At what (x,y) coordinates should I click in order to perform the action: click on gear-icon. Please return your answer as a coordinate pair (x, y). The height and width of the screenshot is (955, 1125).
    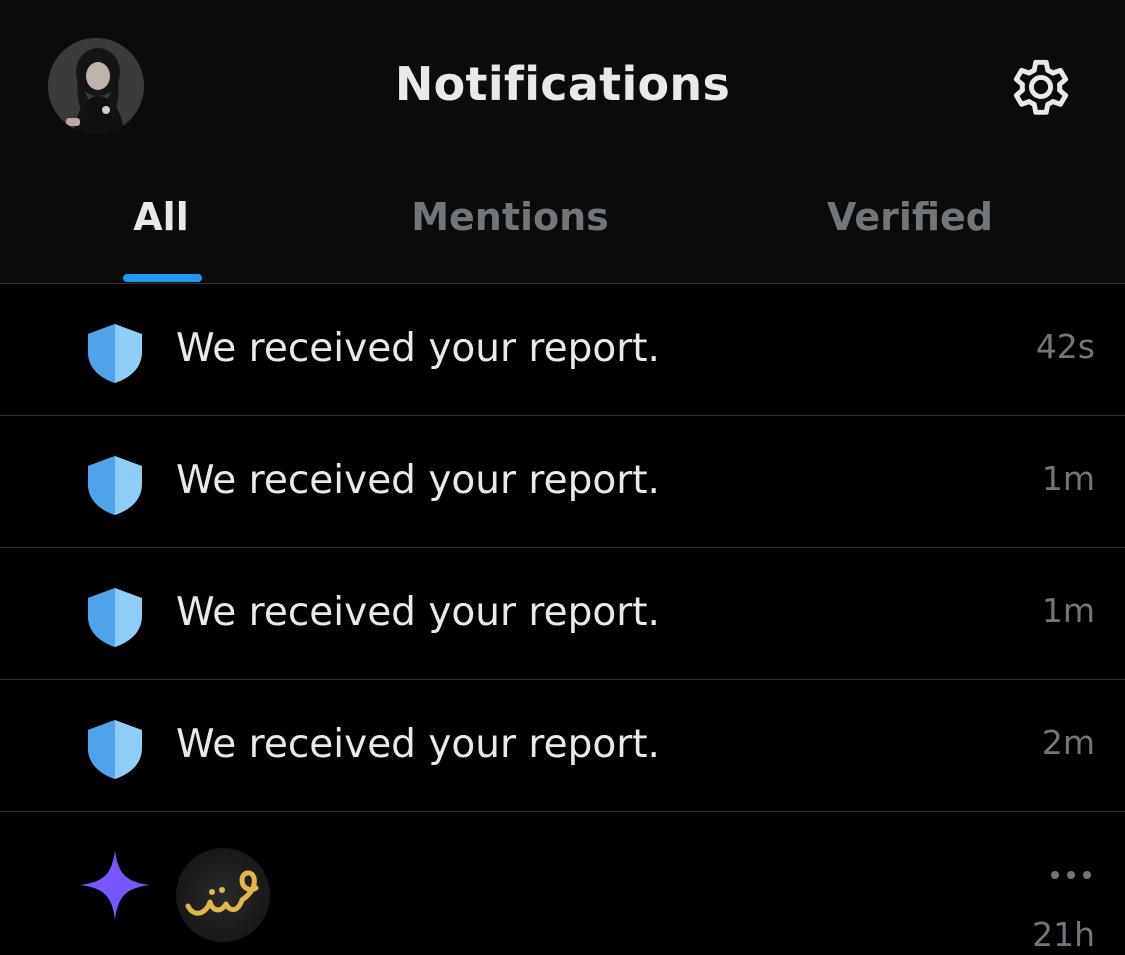
    Looking at the image, I should click on (1041, 87).